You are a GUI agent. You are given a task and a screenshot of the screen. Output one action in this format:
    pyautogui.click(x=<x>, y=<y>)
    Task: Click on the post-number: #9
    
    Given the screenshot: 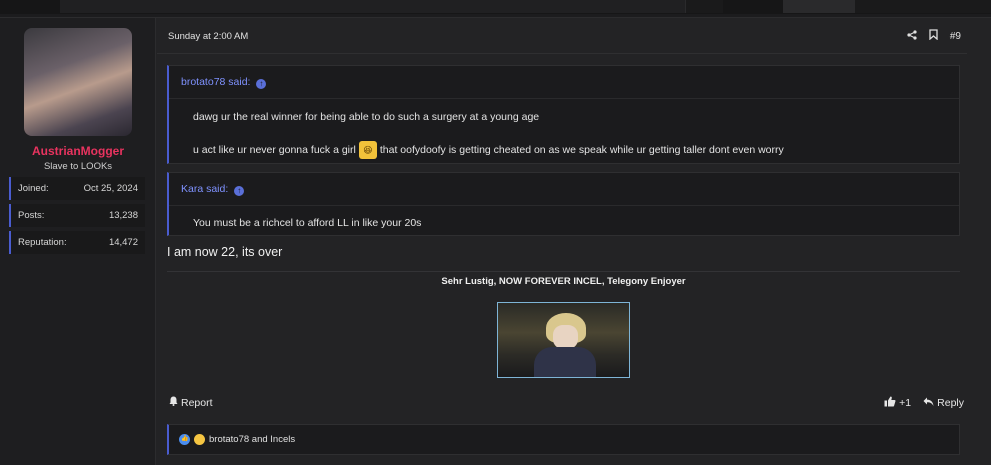 What is the action you would take?
    pyautogui.click(x=955, y=36)
    